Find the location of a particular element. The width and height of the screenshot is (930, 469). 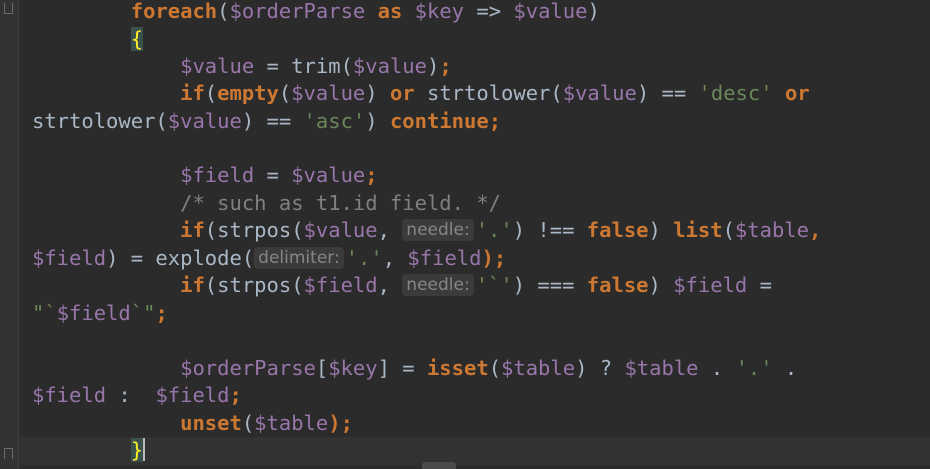

code-line: { is located at coordinates (88, 39).